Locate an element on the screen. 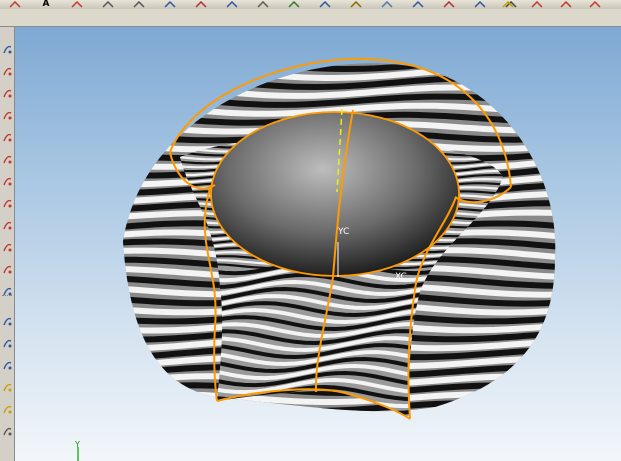 This screenshot has width=621, height=461. side-toolbar is located at coordinates (7, 244).